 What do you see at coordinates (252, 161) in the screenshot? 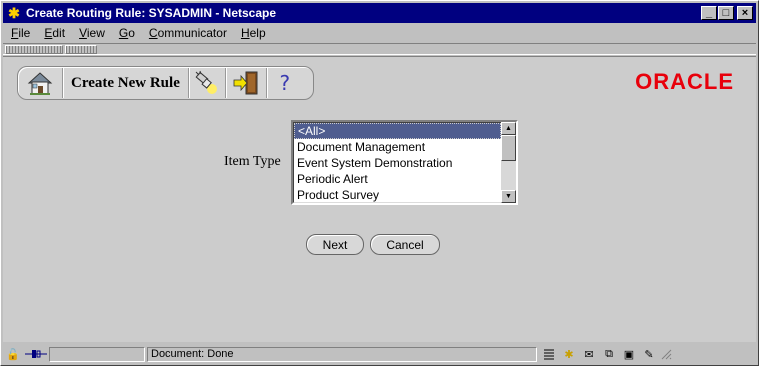
I see `item-type-label: Item Type` at bounding box center [252, 161].